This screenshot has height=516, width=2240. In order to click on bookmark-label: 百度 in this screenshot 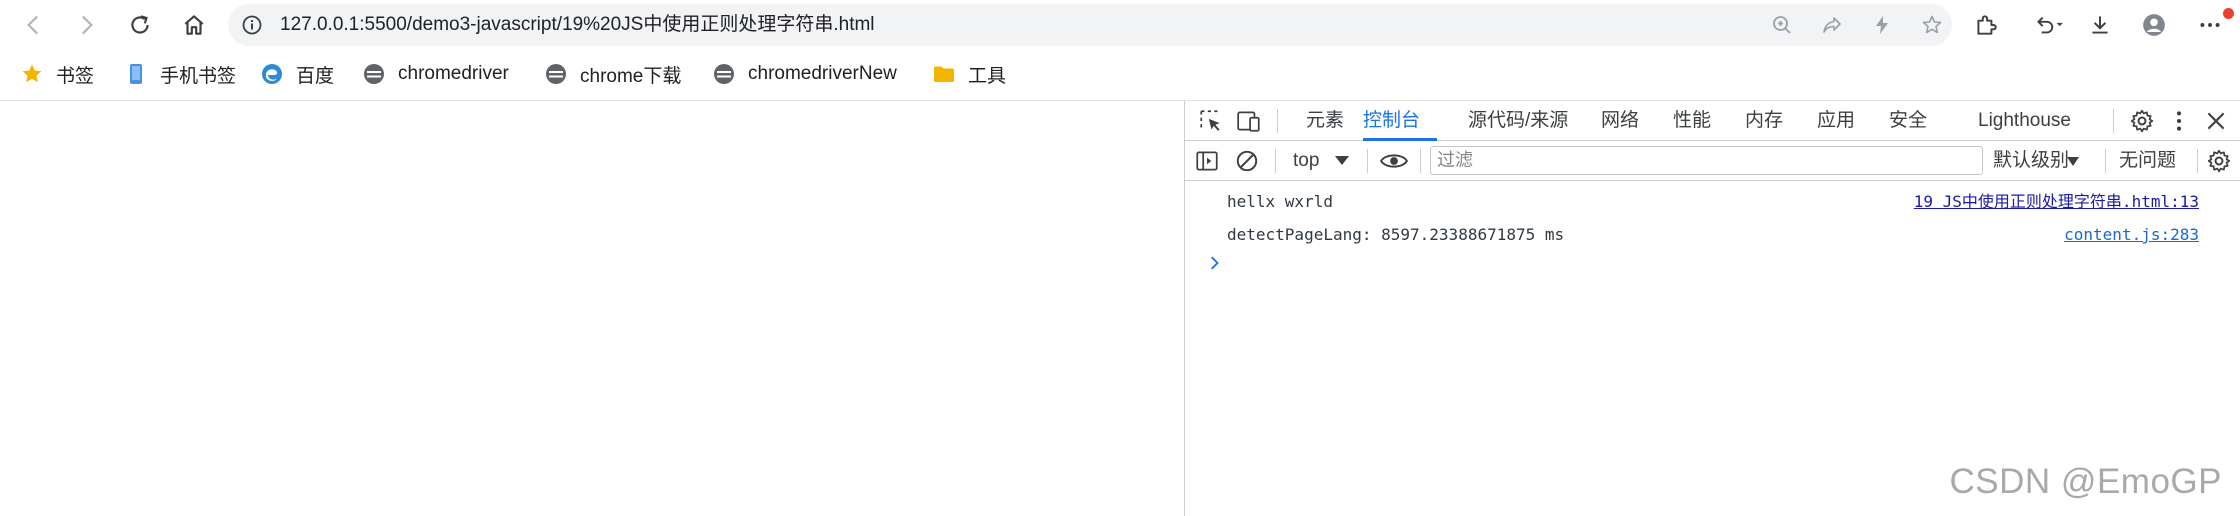, I will do `click(315, 76)`.